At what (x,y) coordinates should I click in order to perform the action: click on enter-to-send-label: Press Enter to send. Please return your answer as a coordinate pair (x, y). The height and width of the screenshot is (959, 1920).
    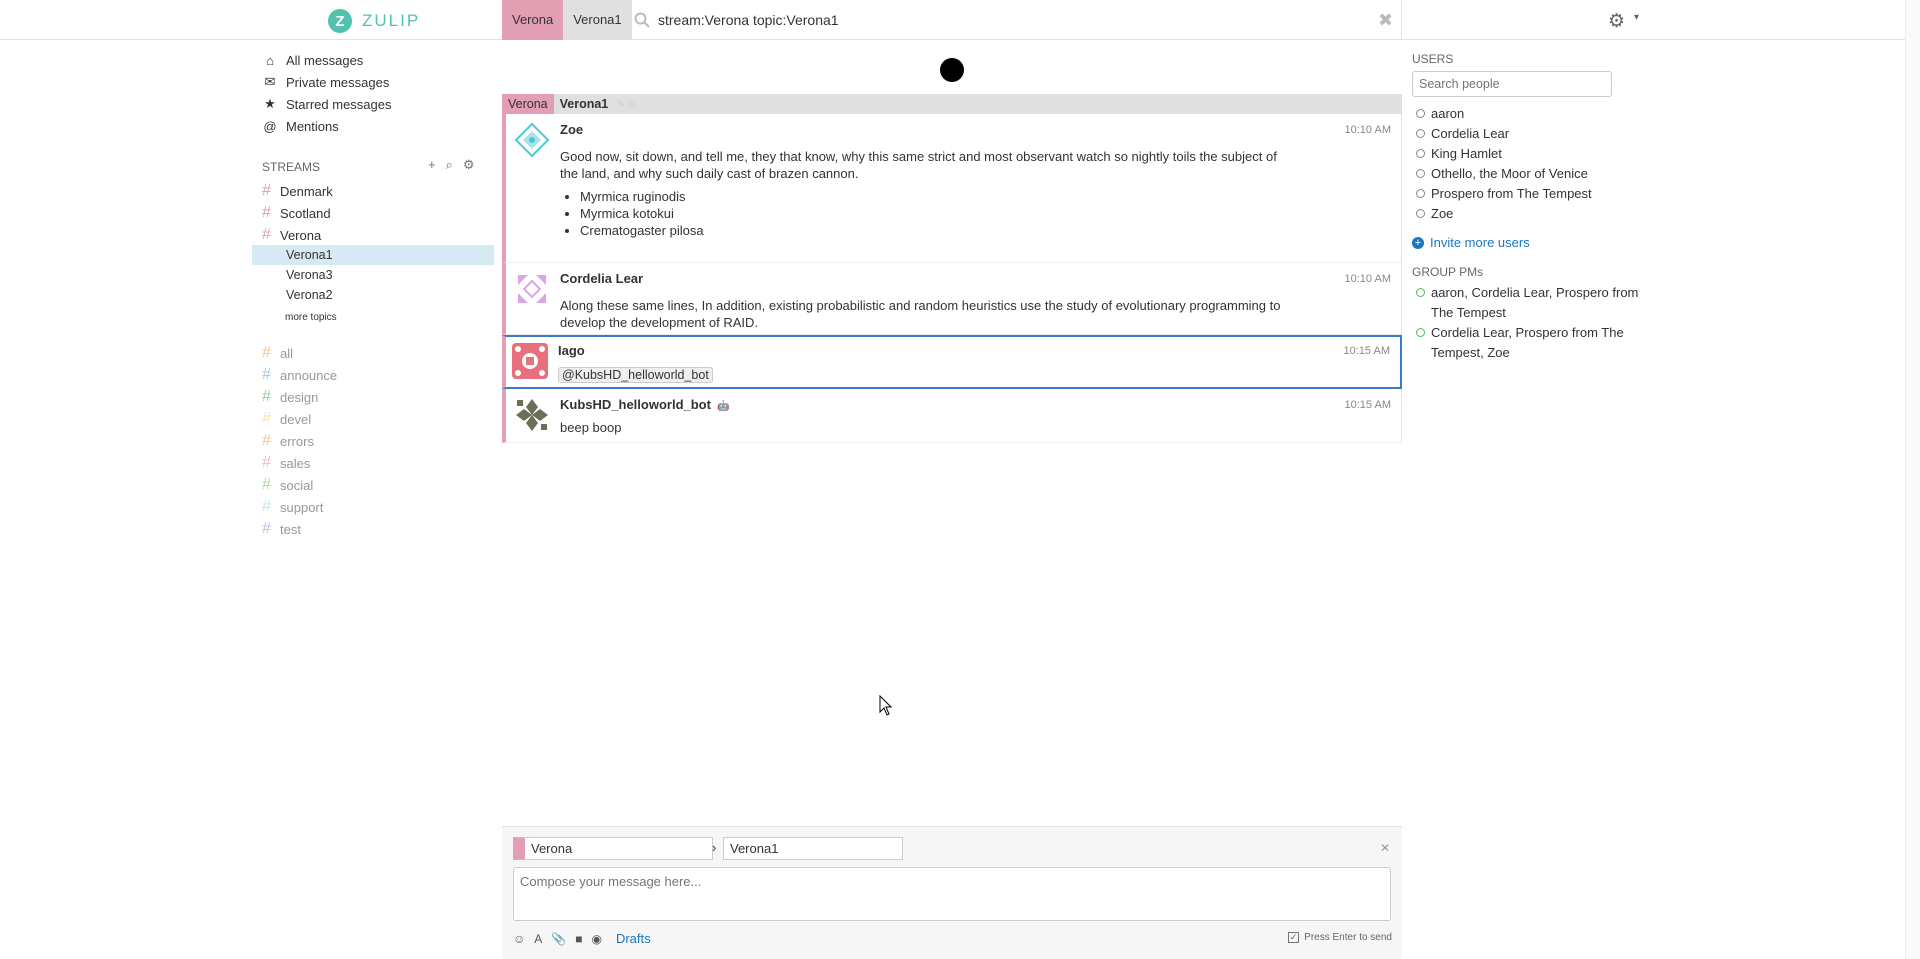
    Looking at the image, I should click on (1348, 937).